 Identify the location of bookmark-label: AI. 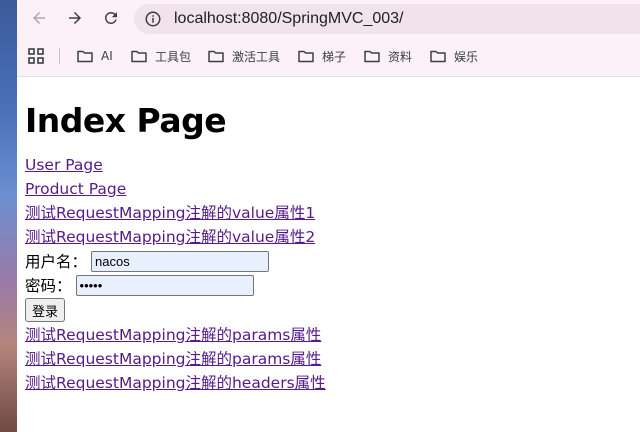
(107, 56).